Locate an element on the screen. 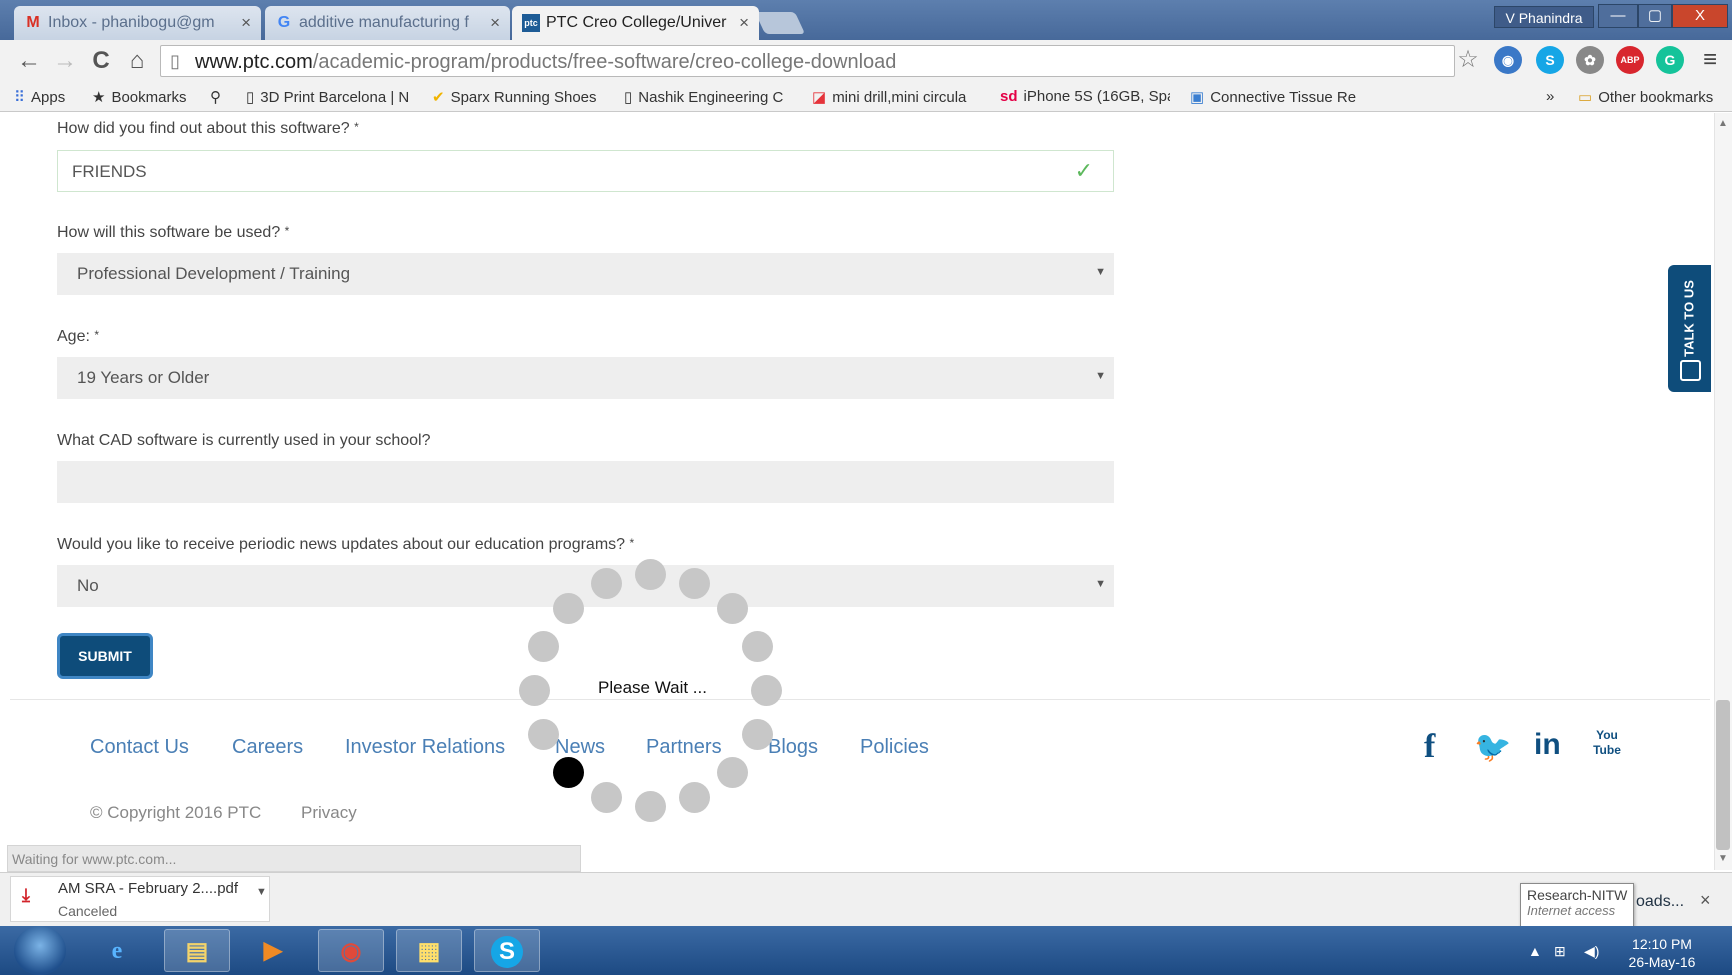 The width and height of the screenshot is (1732, 975). tab-inbox: M Inbox - phanibogu@gm × is located at coordinates (137, 23).